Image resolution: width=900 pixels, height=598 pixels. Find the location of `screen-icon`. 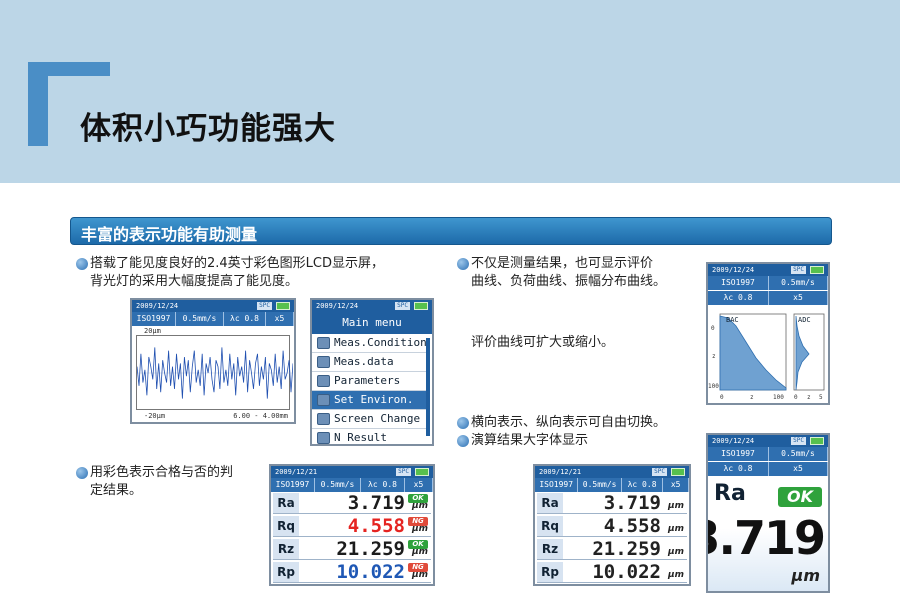

screen-icon is located at coordinates (323, 419).